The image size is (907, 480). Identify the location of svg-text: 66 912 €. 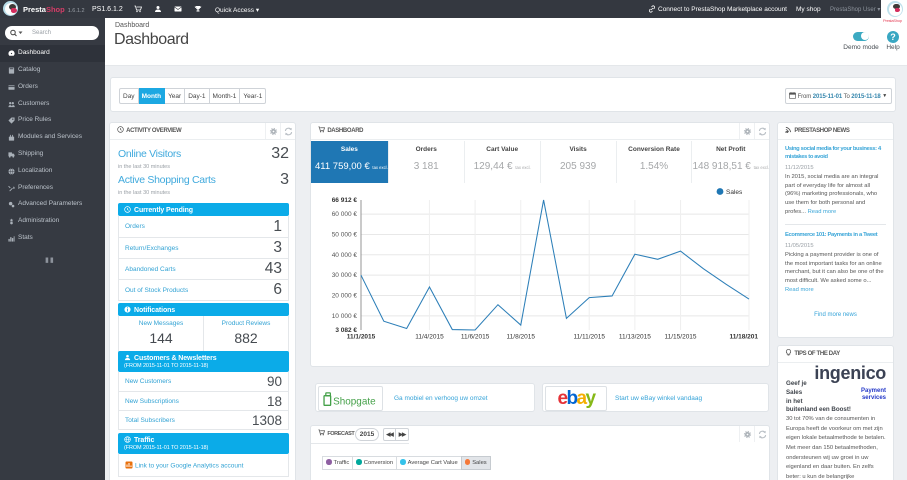
(345, 200).